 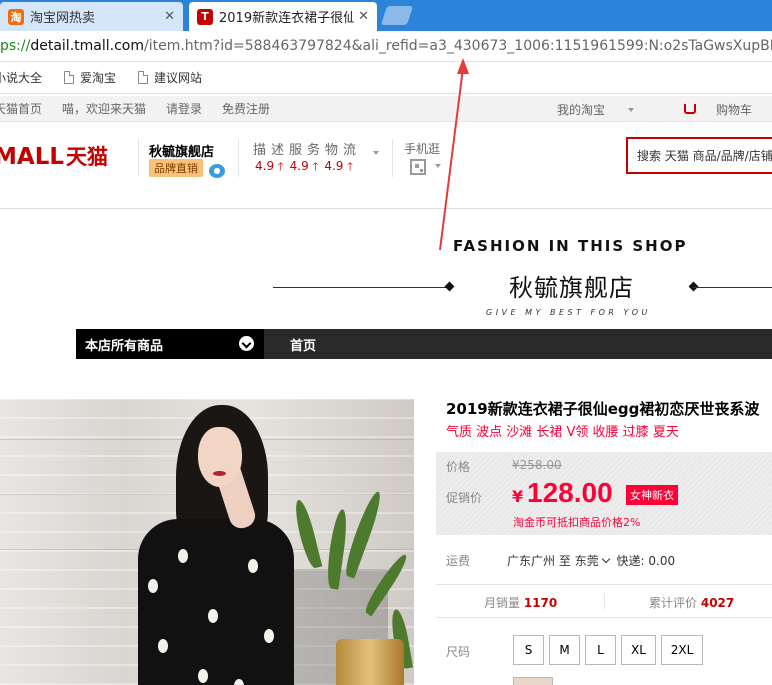 What do you see at coordinates (732, 287) in the screenshot?
I see `banner-line-right` at bounding box center [732, 287].